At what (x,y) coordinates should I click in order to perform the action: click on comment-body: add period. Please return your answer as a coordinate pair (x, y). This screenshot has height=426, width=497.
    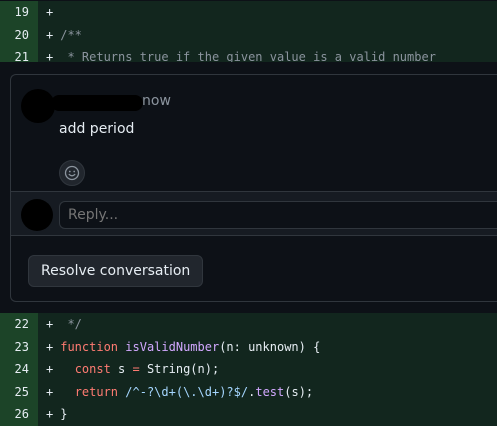
    Looking at the image, I should click on (97, 129).